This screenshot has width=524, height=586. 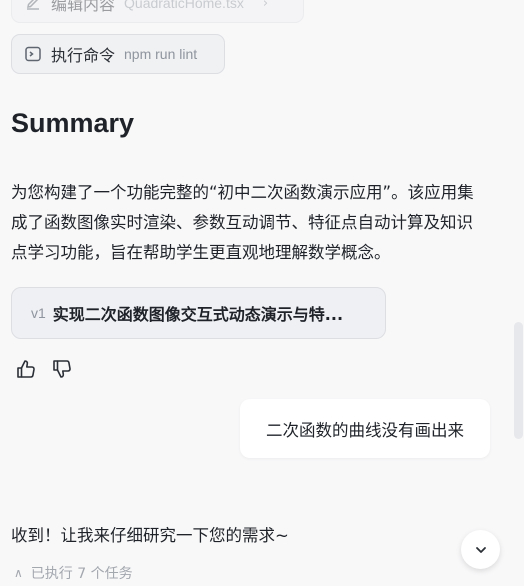 What do you see at coordinates (26, 369) in the screenshot?
I see `thumbs-up-icon` at bounding box center [26, 369].